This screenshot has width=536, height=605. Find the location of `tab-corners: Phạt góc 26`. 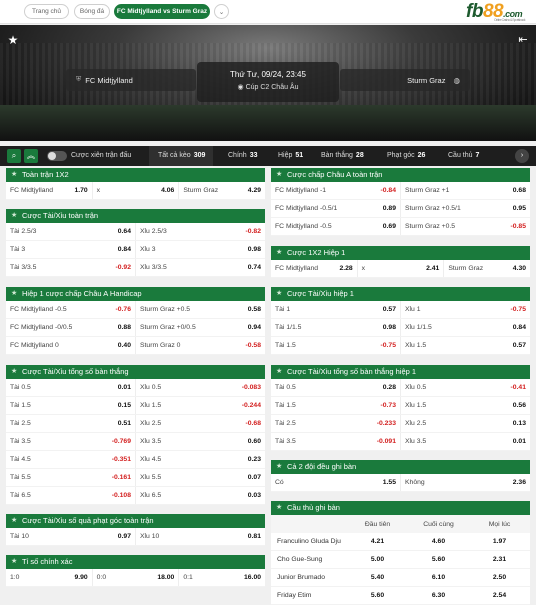

tab-corners: Phạt góc 26 is located at coordinates (406, 156).